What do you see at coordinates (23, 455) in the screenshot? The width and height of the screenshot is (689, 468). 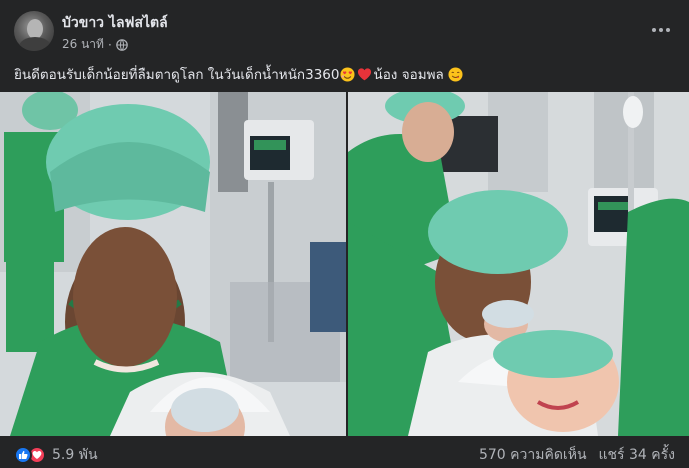 I see `like-icon` at bounding box center [23, 455].